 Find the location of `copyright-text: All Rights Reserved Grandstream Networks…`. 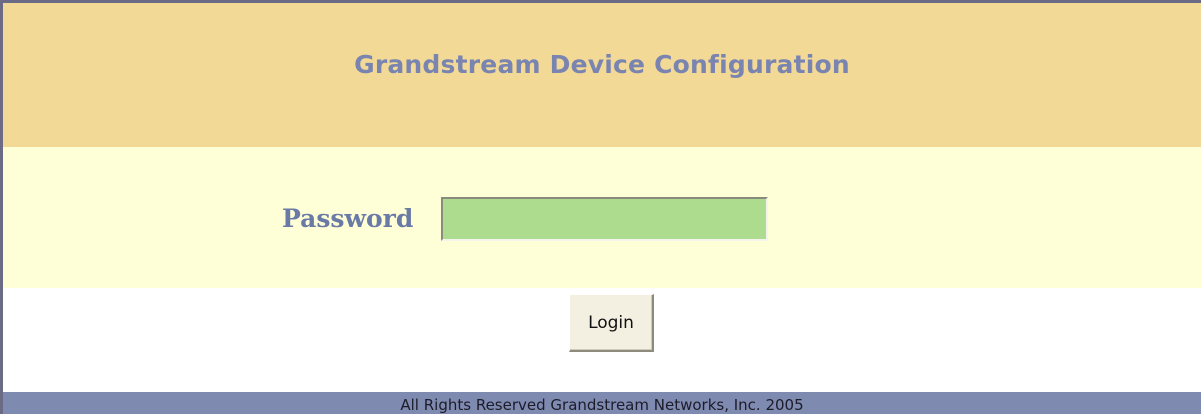

copyright-text: All Rights Reserved Grandstream Networks… is located at coordinates (602, 405).